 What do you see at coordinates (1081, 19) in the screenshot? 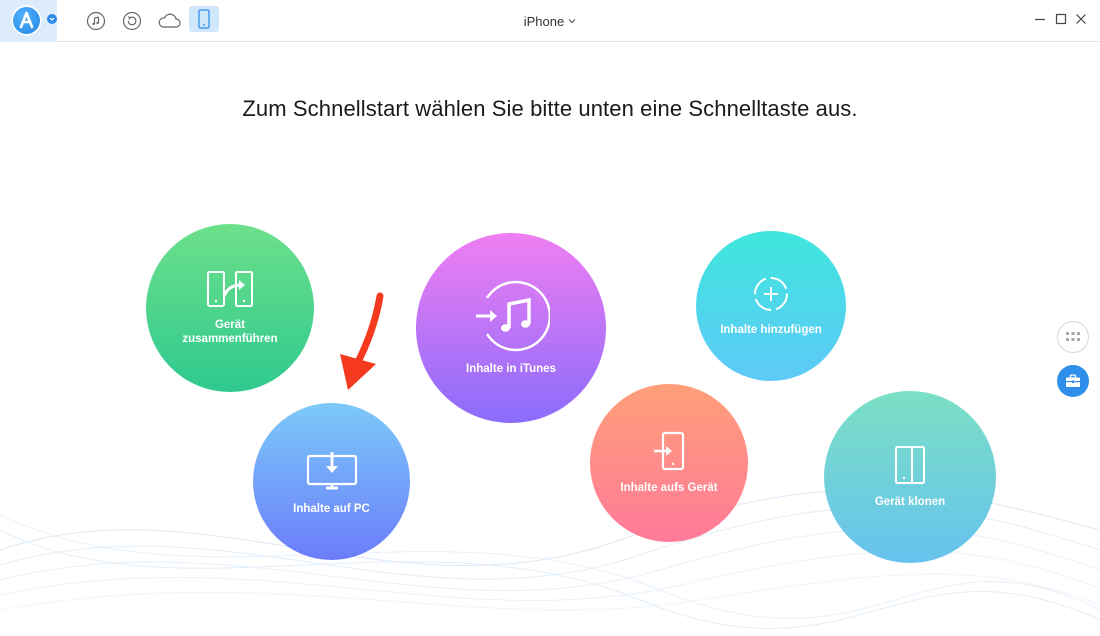
I see `close-button` at bounding box center [1081, 19].